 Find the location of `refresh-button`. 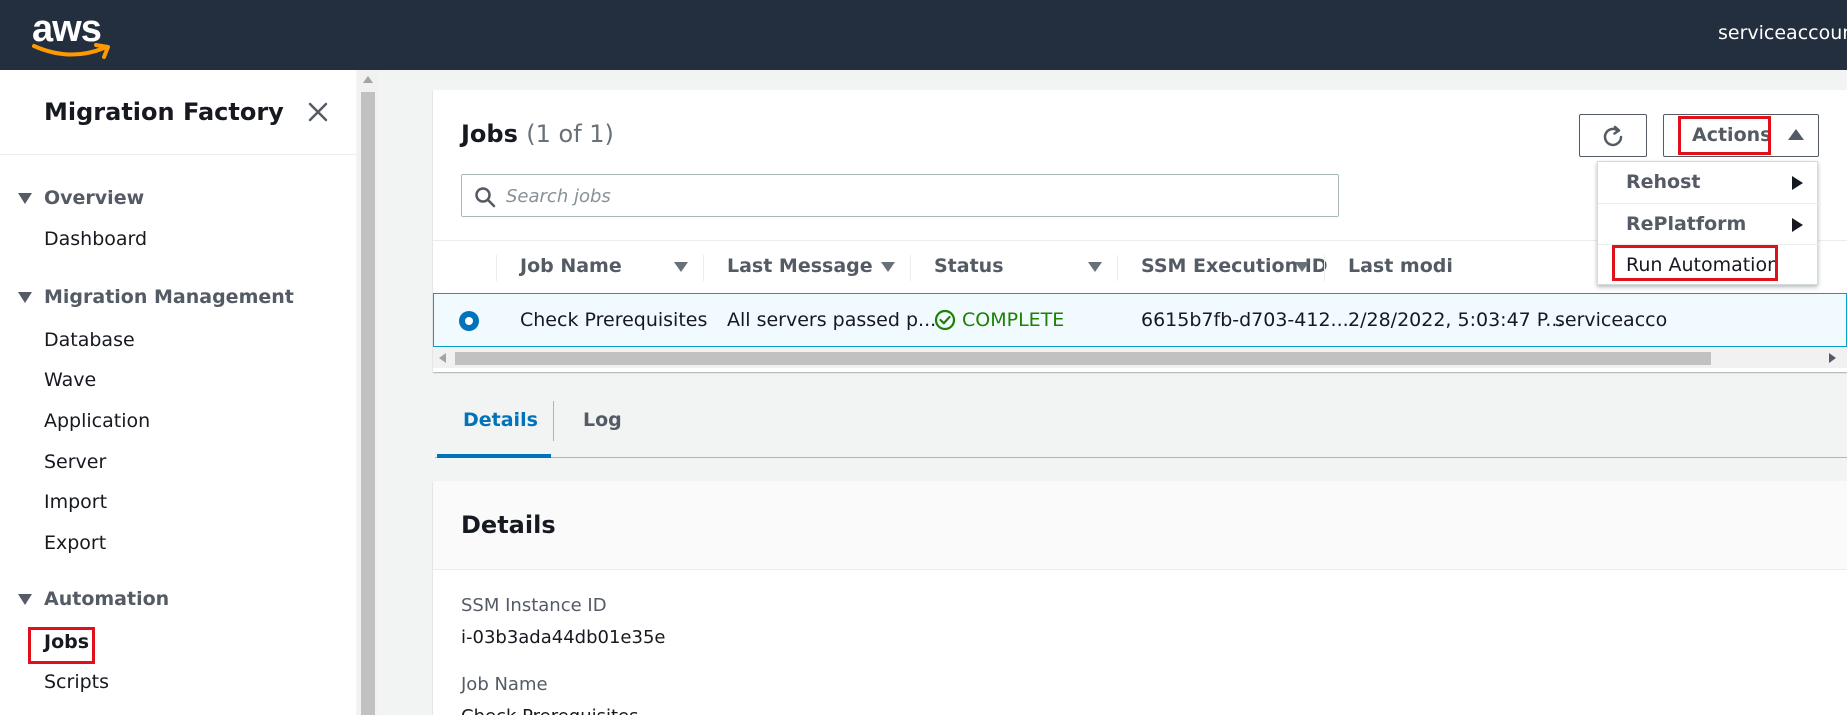

refresh-button is located at coordinates (1613, 135).